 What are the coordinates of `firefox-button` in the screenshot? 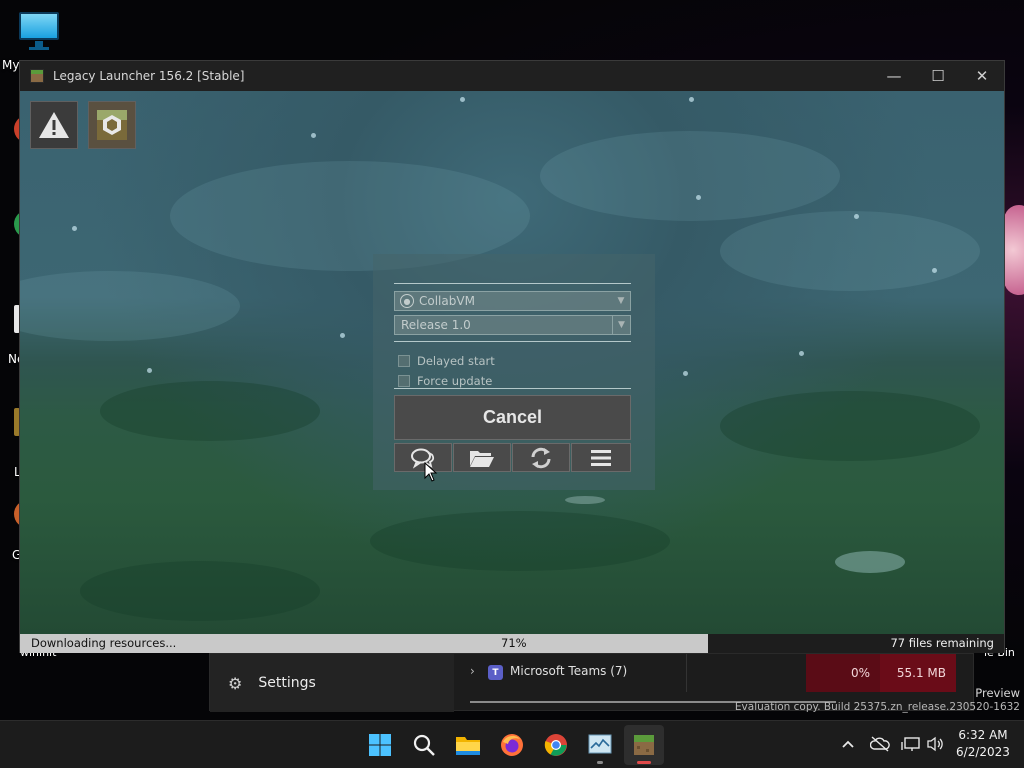 It's located at (512, 745).